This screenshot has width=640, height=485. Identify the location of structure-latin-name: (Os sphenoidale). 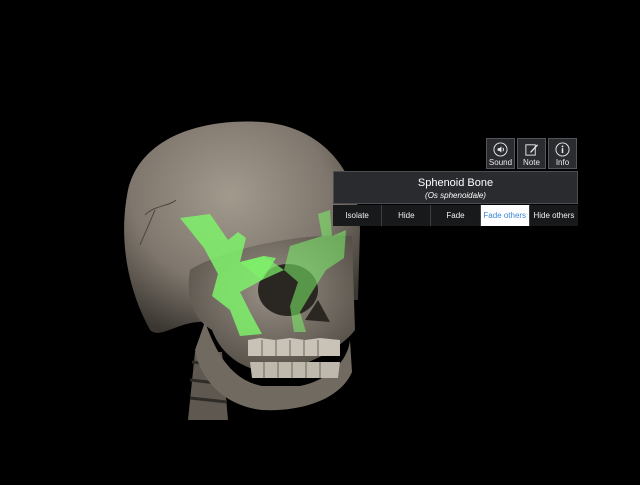
(455, 195).